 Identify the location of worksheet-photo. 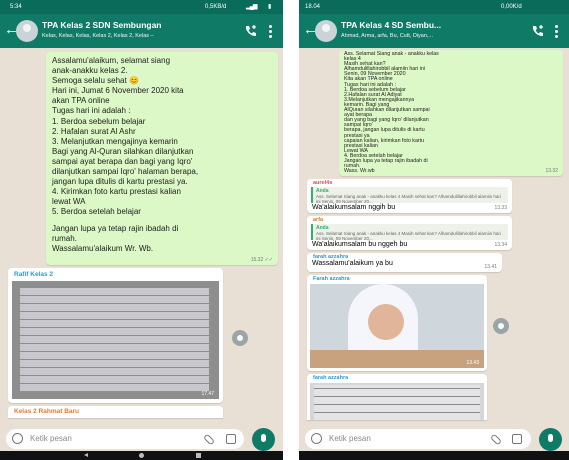
(397, 401).